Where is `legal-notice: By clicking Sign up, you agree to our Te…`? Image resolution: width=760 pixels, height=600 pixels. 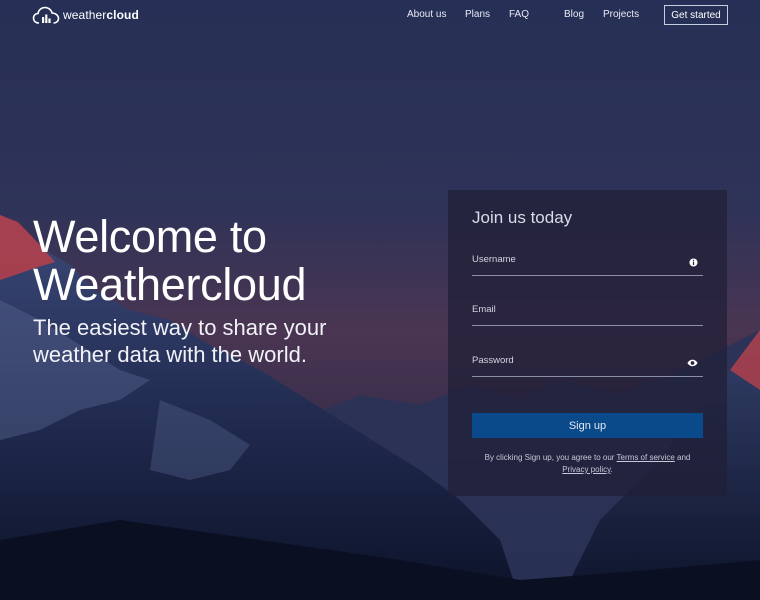
legal-notice: By clicking Sign up, you agree to our Te… is located at coordinates (587, 463).